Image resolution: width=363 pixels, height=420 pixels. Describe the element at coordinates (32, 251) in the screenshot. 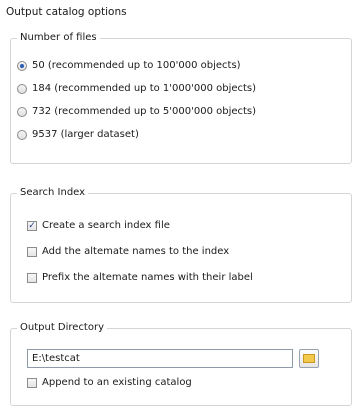

I see `add-alternate-checkbox` at that location.